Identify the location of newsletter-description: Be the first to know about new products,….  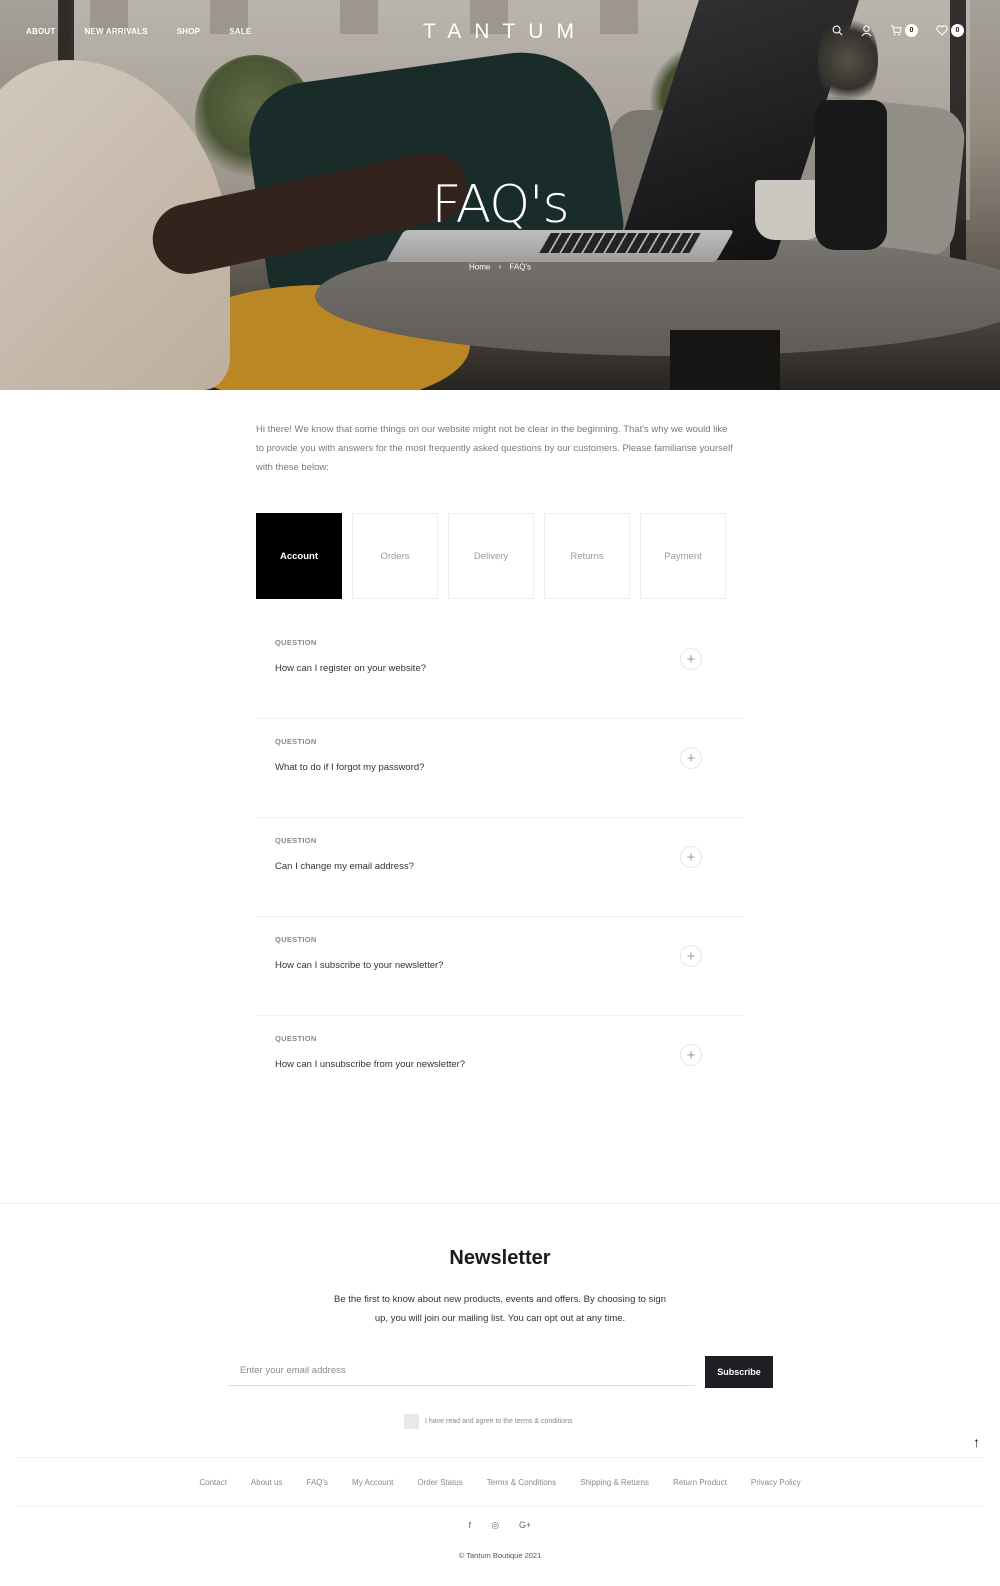
(500, 1309).